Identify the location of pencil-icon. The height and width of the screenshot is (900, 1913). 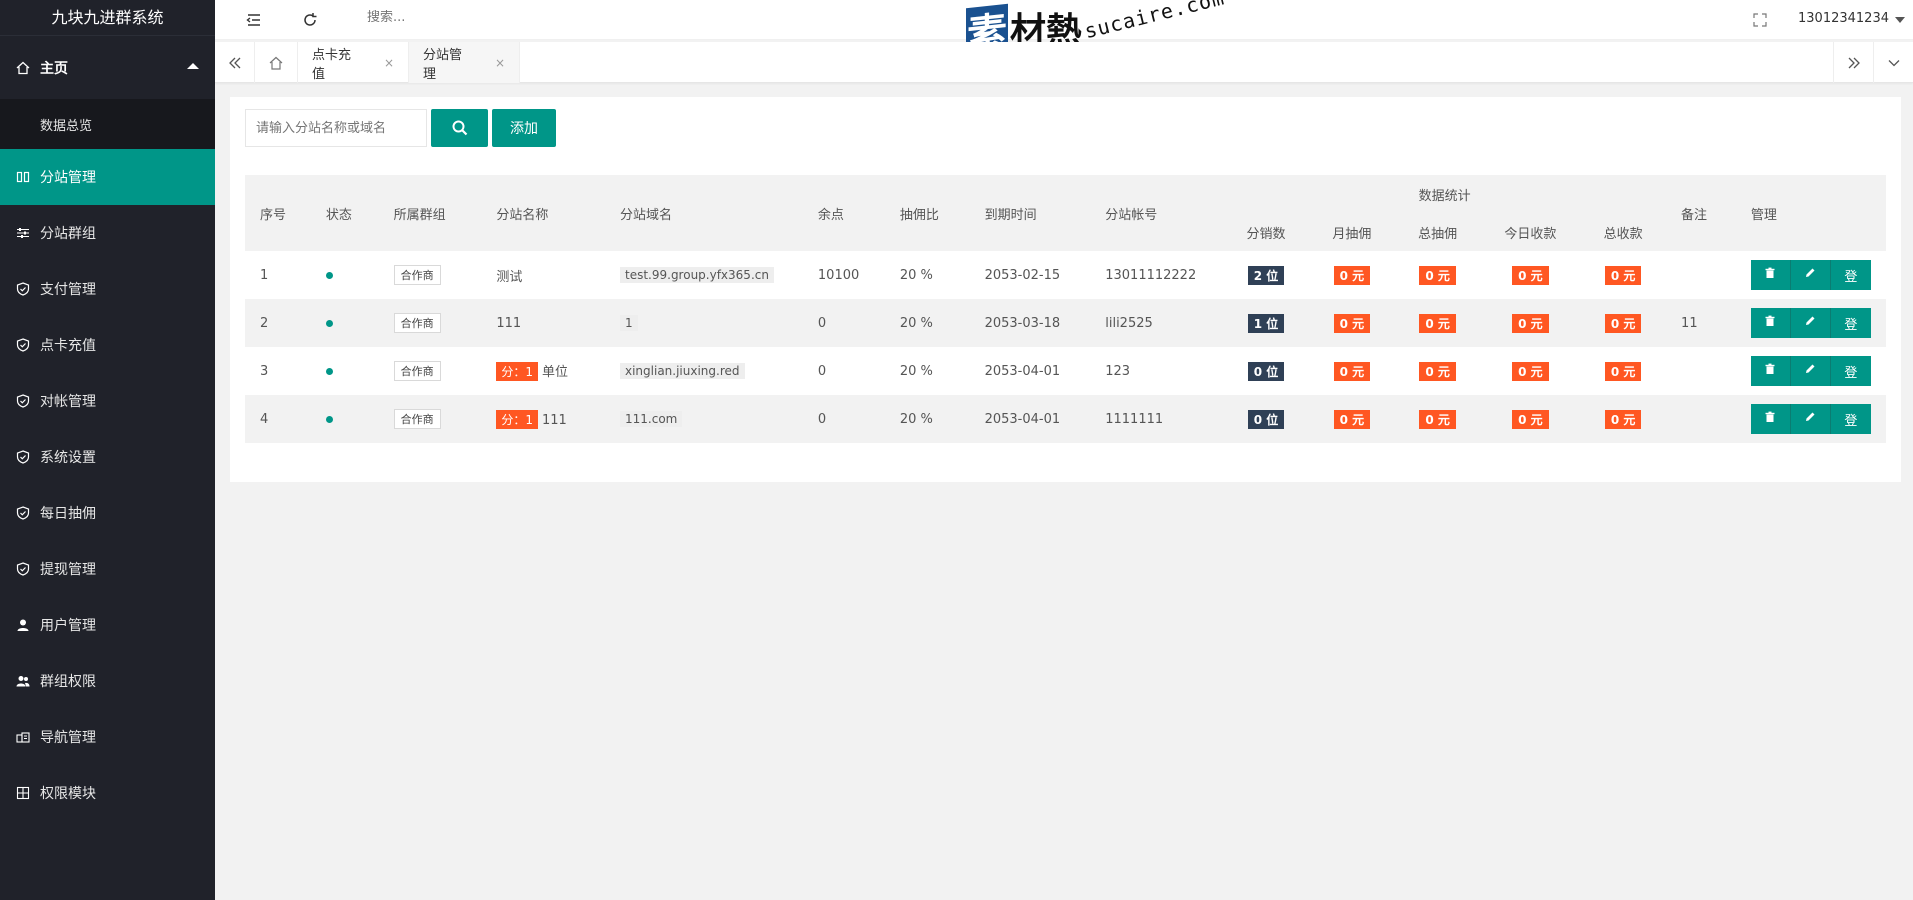
(1810, 323).